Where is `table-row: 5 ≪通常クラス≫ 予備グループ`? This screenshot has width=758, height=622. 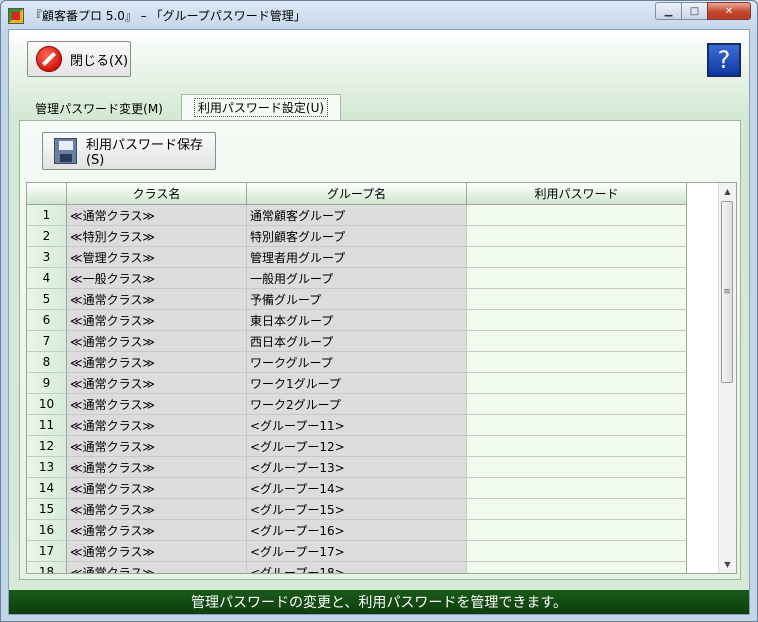 table-row: 5 ≪通常クラス≫ 予備グループ is located at coordinates (357, 299).